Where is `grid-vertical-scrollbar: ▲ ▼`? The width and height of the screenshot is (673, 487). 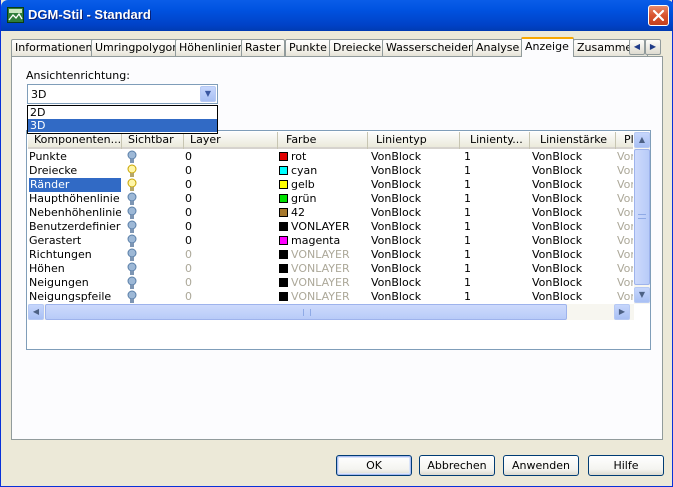
grid-vertical-scrollbar: ▲ ▼ is located at coordinates (642, 218).